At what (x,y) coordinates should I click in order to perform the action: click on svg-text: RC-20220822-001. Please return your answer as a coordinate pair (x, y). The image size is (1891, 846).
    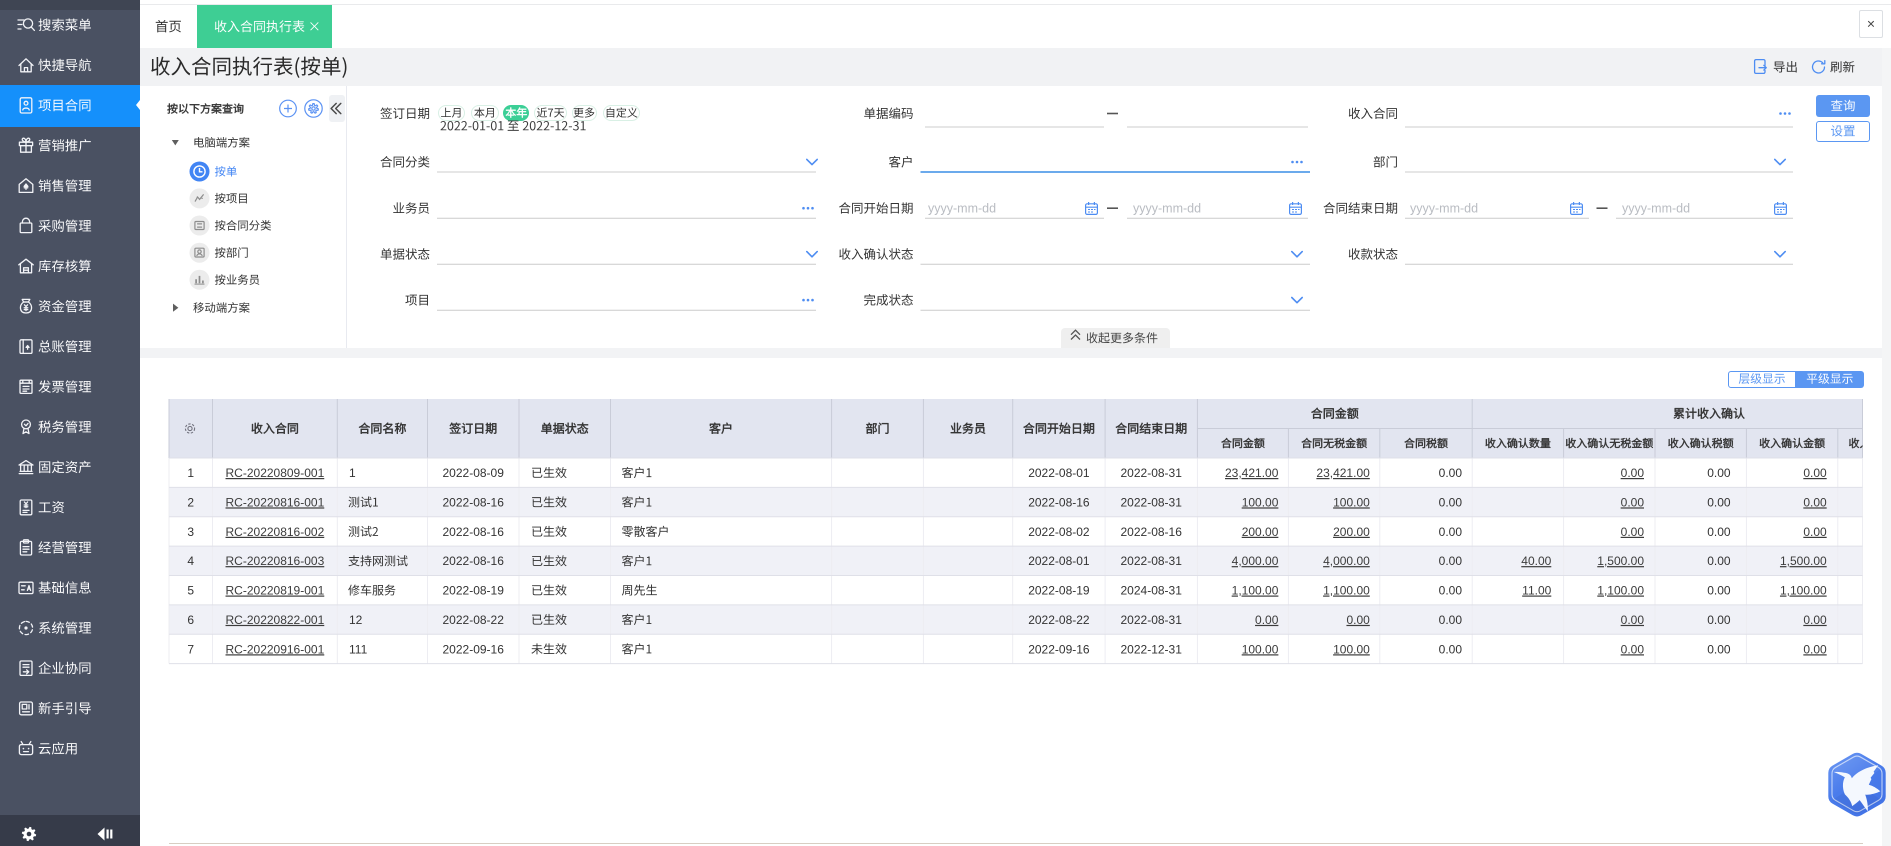
    Looking at the image, I should click on (275, 620).